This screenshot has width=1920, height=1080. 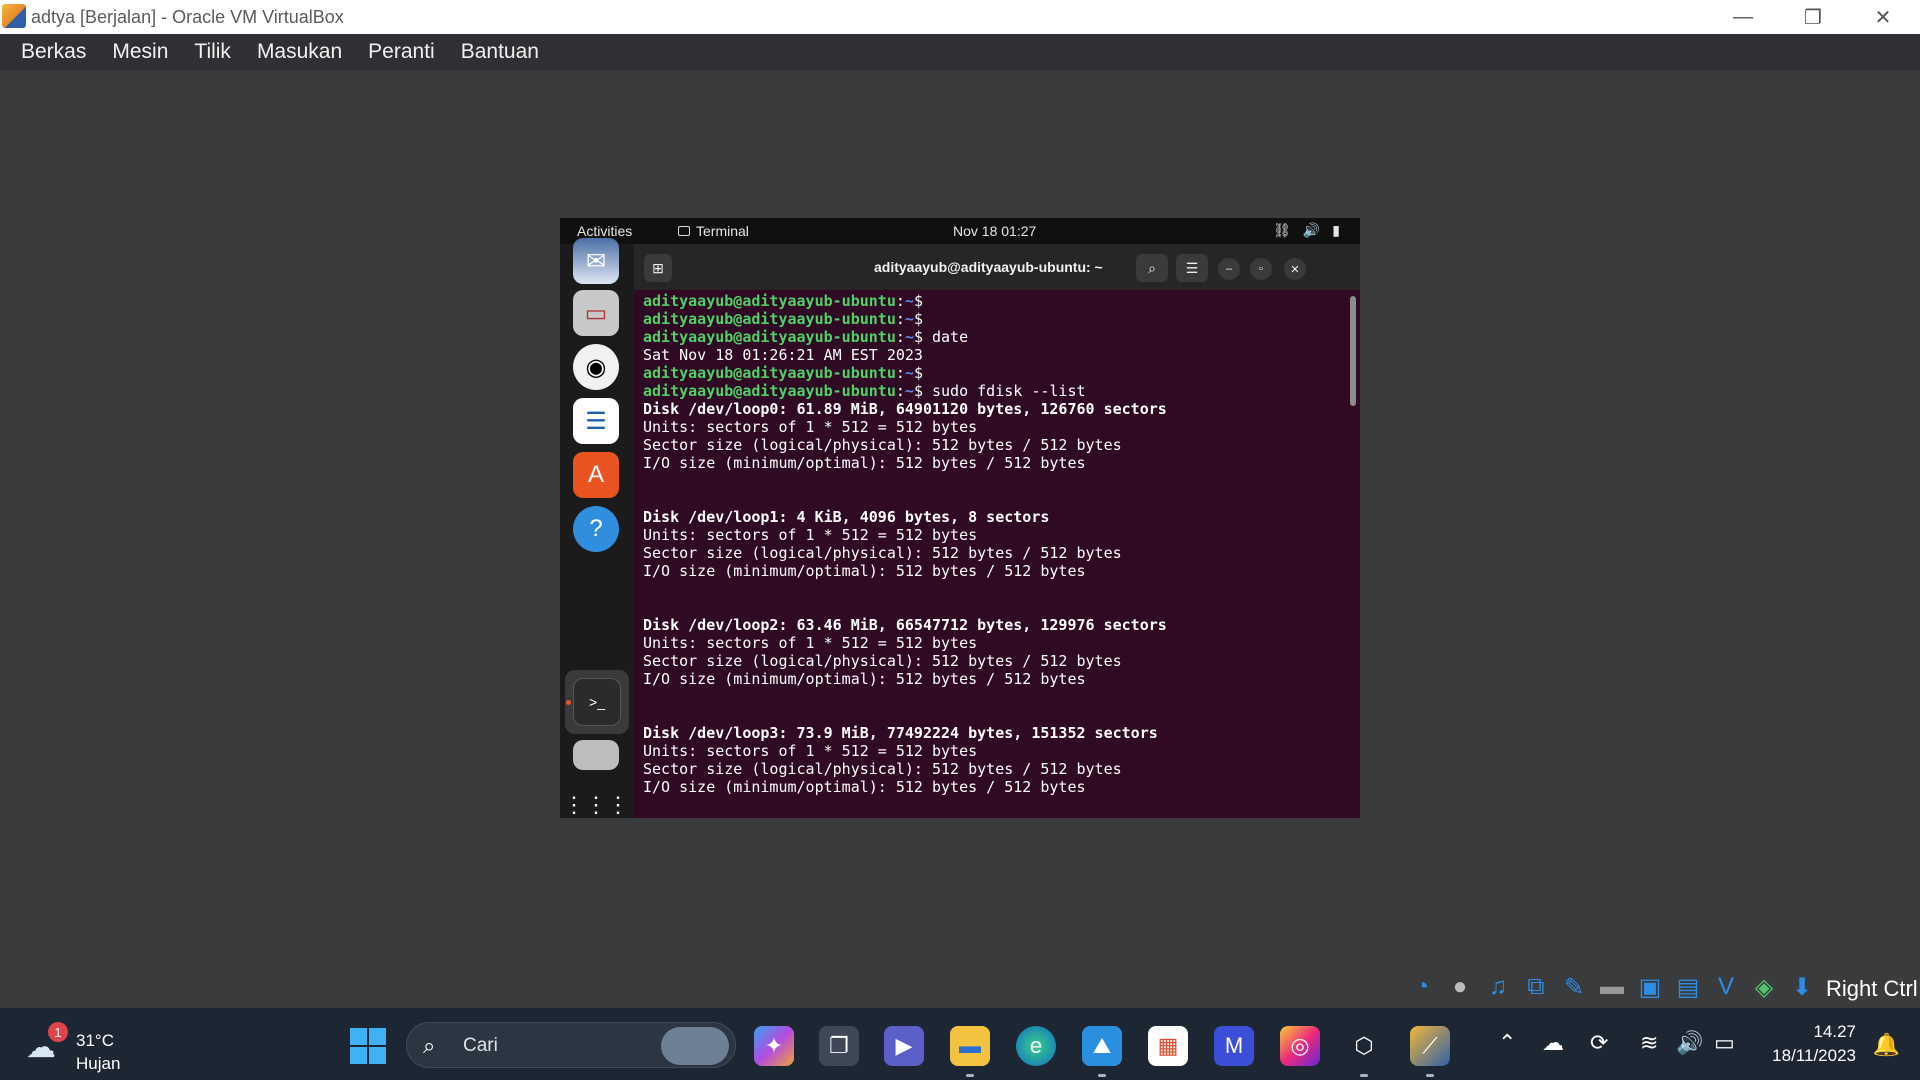 I want to click on files-icon: ▭, so click(x=596, y=313).